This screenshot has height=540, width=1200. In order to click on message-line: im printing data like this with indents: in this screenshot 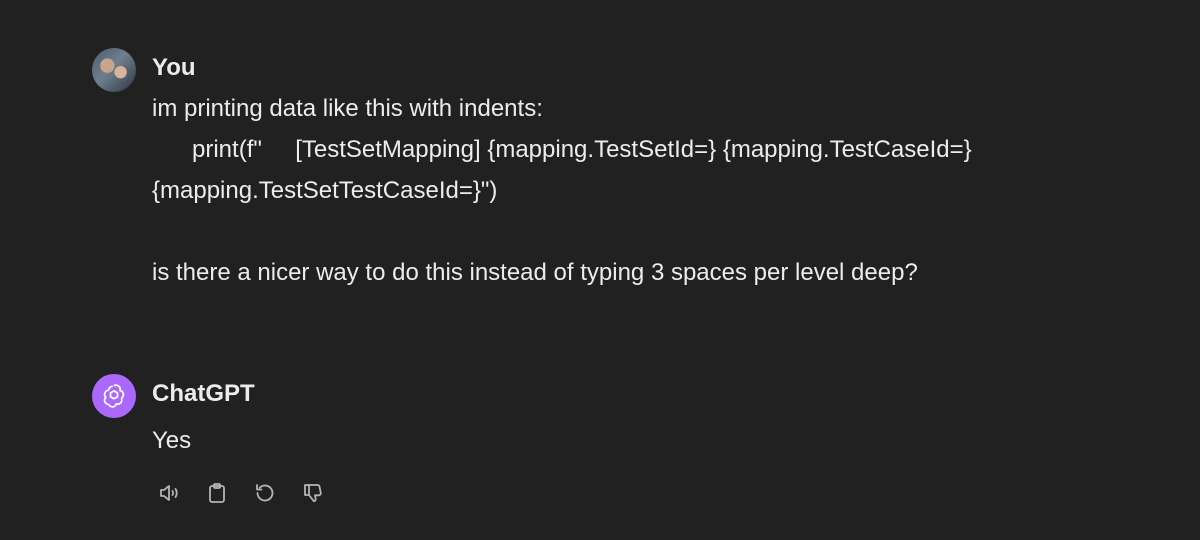, I will do `click(347, 108)`.